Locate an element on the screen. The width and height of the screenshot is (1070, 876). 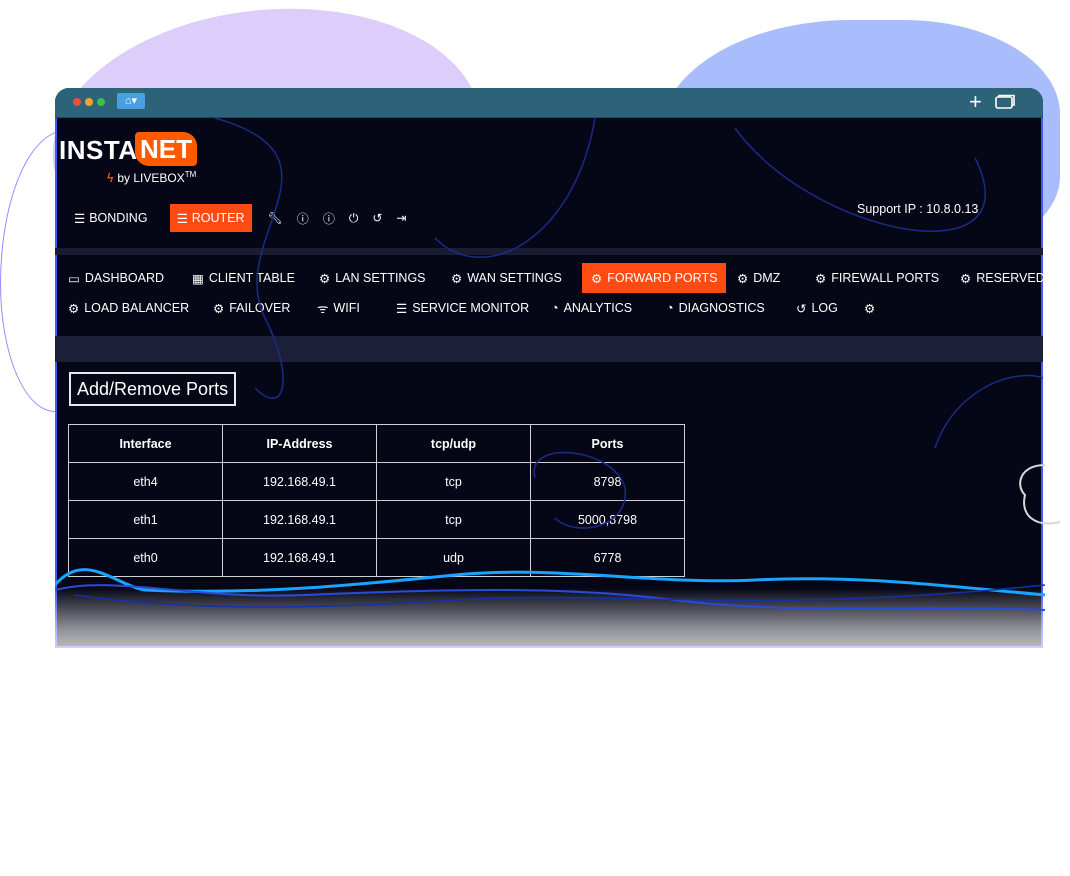
minimize-window-button is located at coordinates (89, 102).